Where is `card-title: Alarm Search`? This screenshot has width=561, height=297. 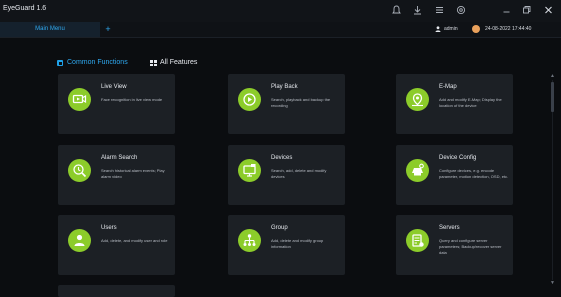
card-title: Alarm Search is located at coordinates (119, 158).